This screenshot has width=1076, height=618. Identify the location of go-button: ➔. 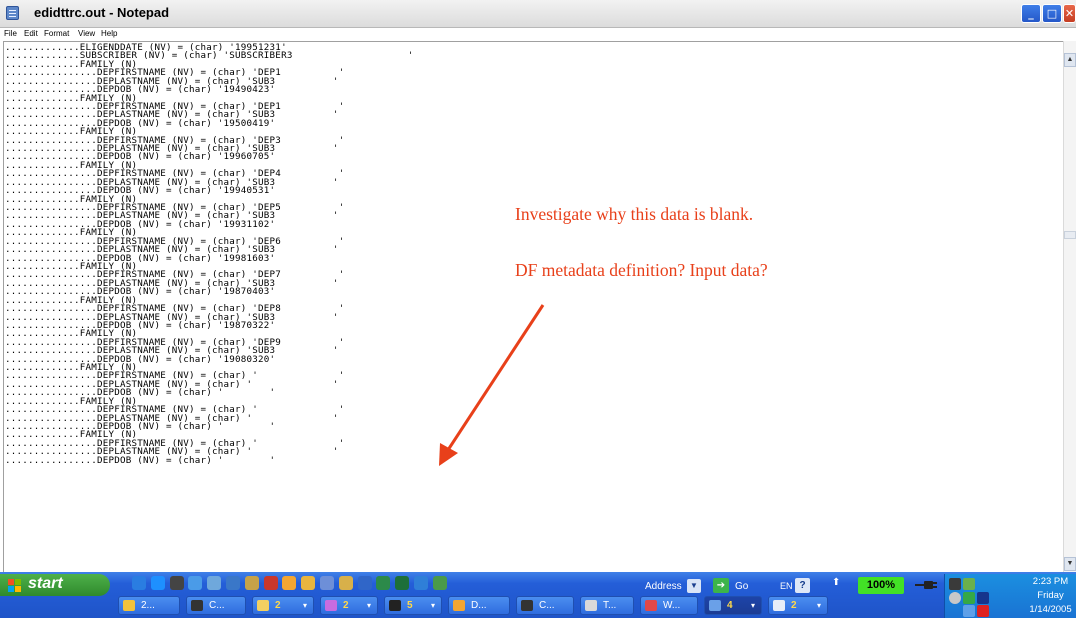
(721, 585).